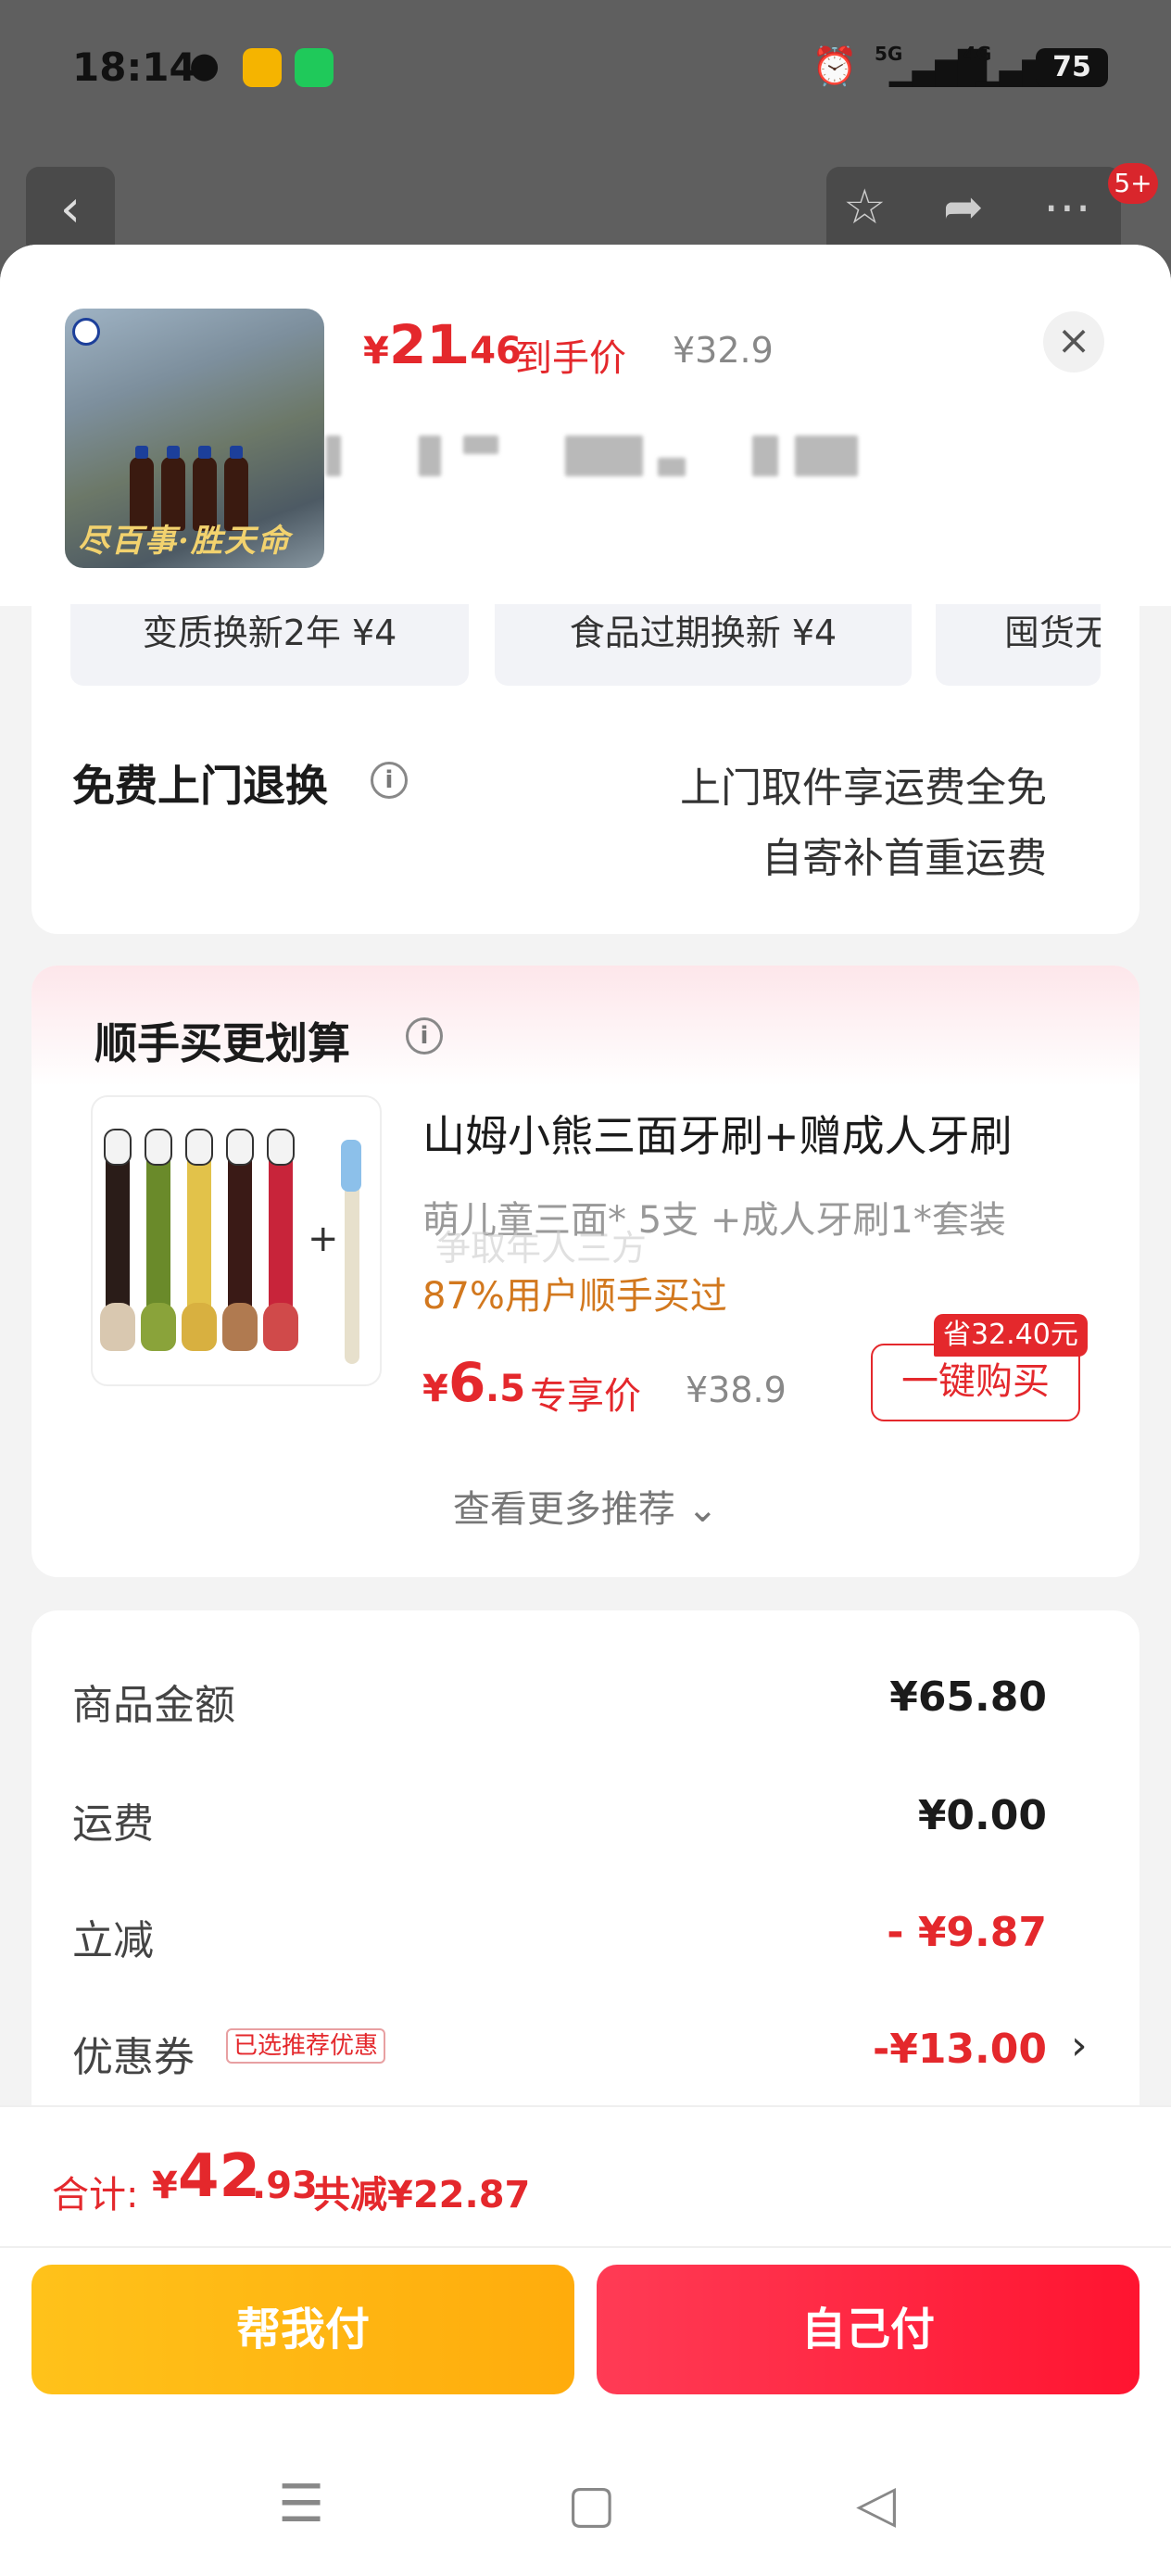  I want to click on status-time: 18:14, so click(134, 67).